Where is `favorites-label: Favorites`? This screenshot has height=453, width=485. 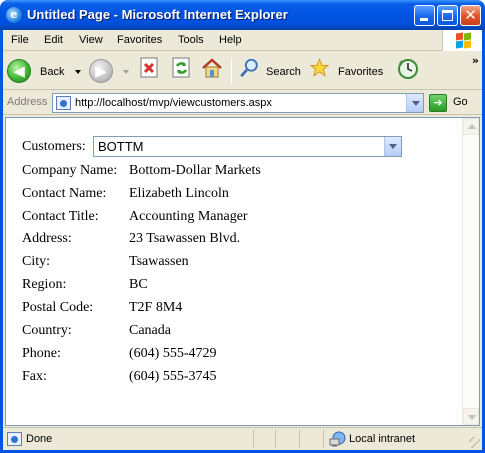 favorites-label: Favorites is located at coordinates (361, 72).